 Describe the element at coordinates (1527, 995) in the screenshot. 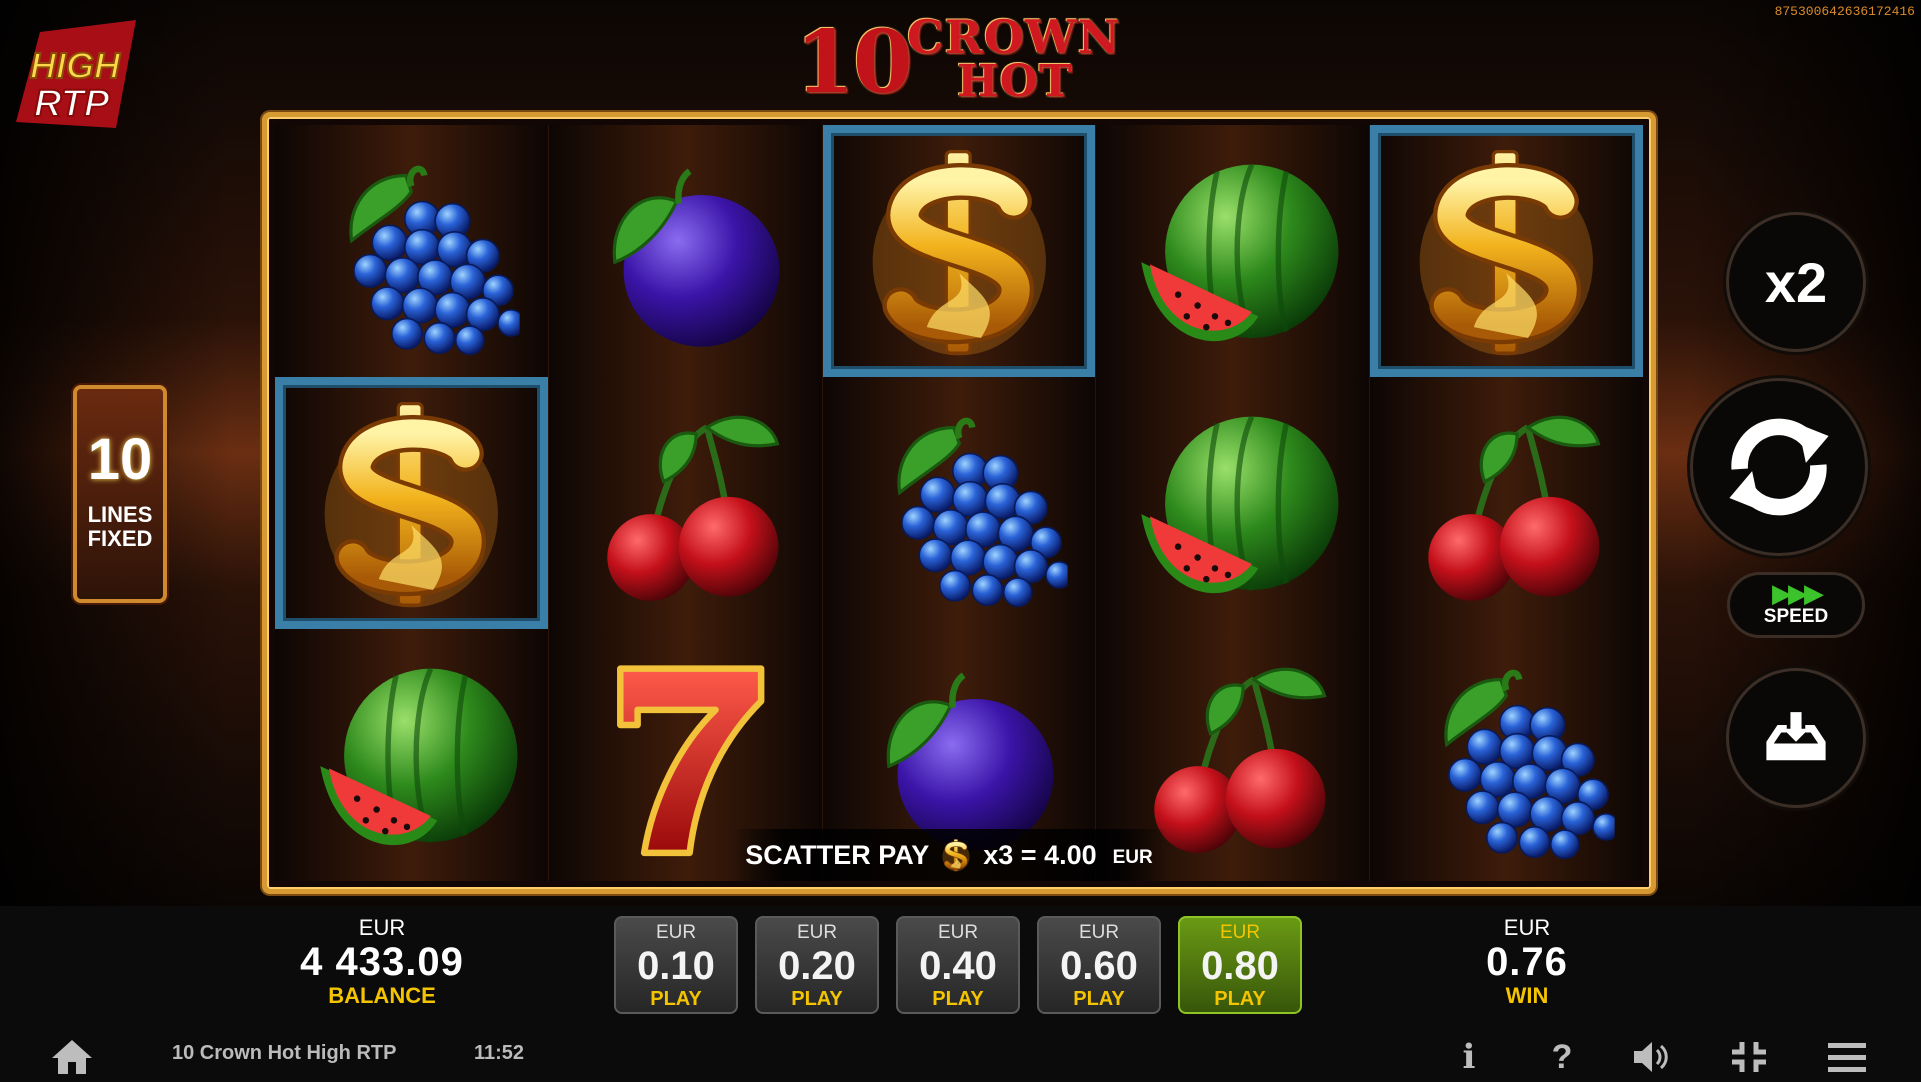

I see `win-caption: WIN` at that location.